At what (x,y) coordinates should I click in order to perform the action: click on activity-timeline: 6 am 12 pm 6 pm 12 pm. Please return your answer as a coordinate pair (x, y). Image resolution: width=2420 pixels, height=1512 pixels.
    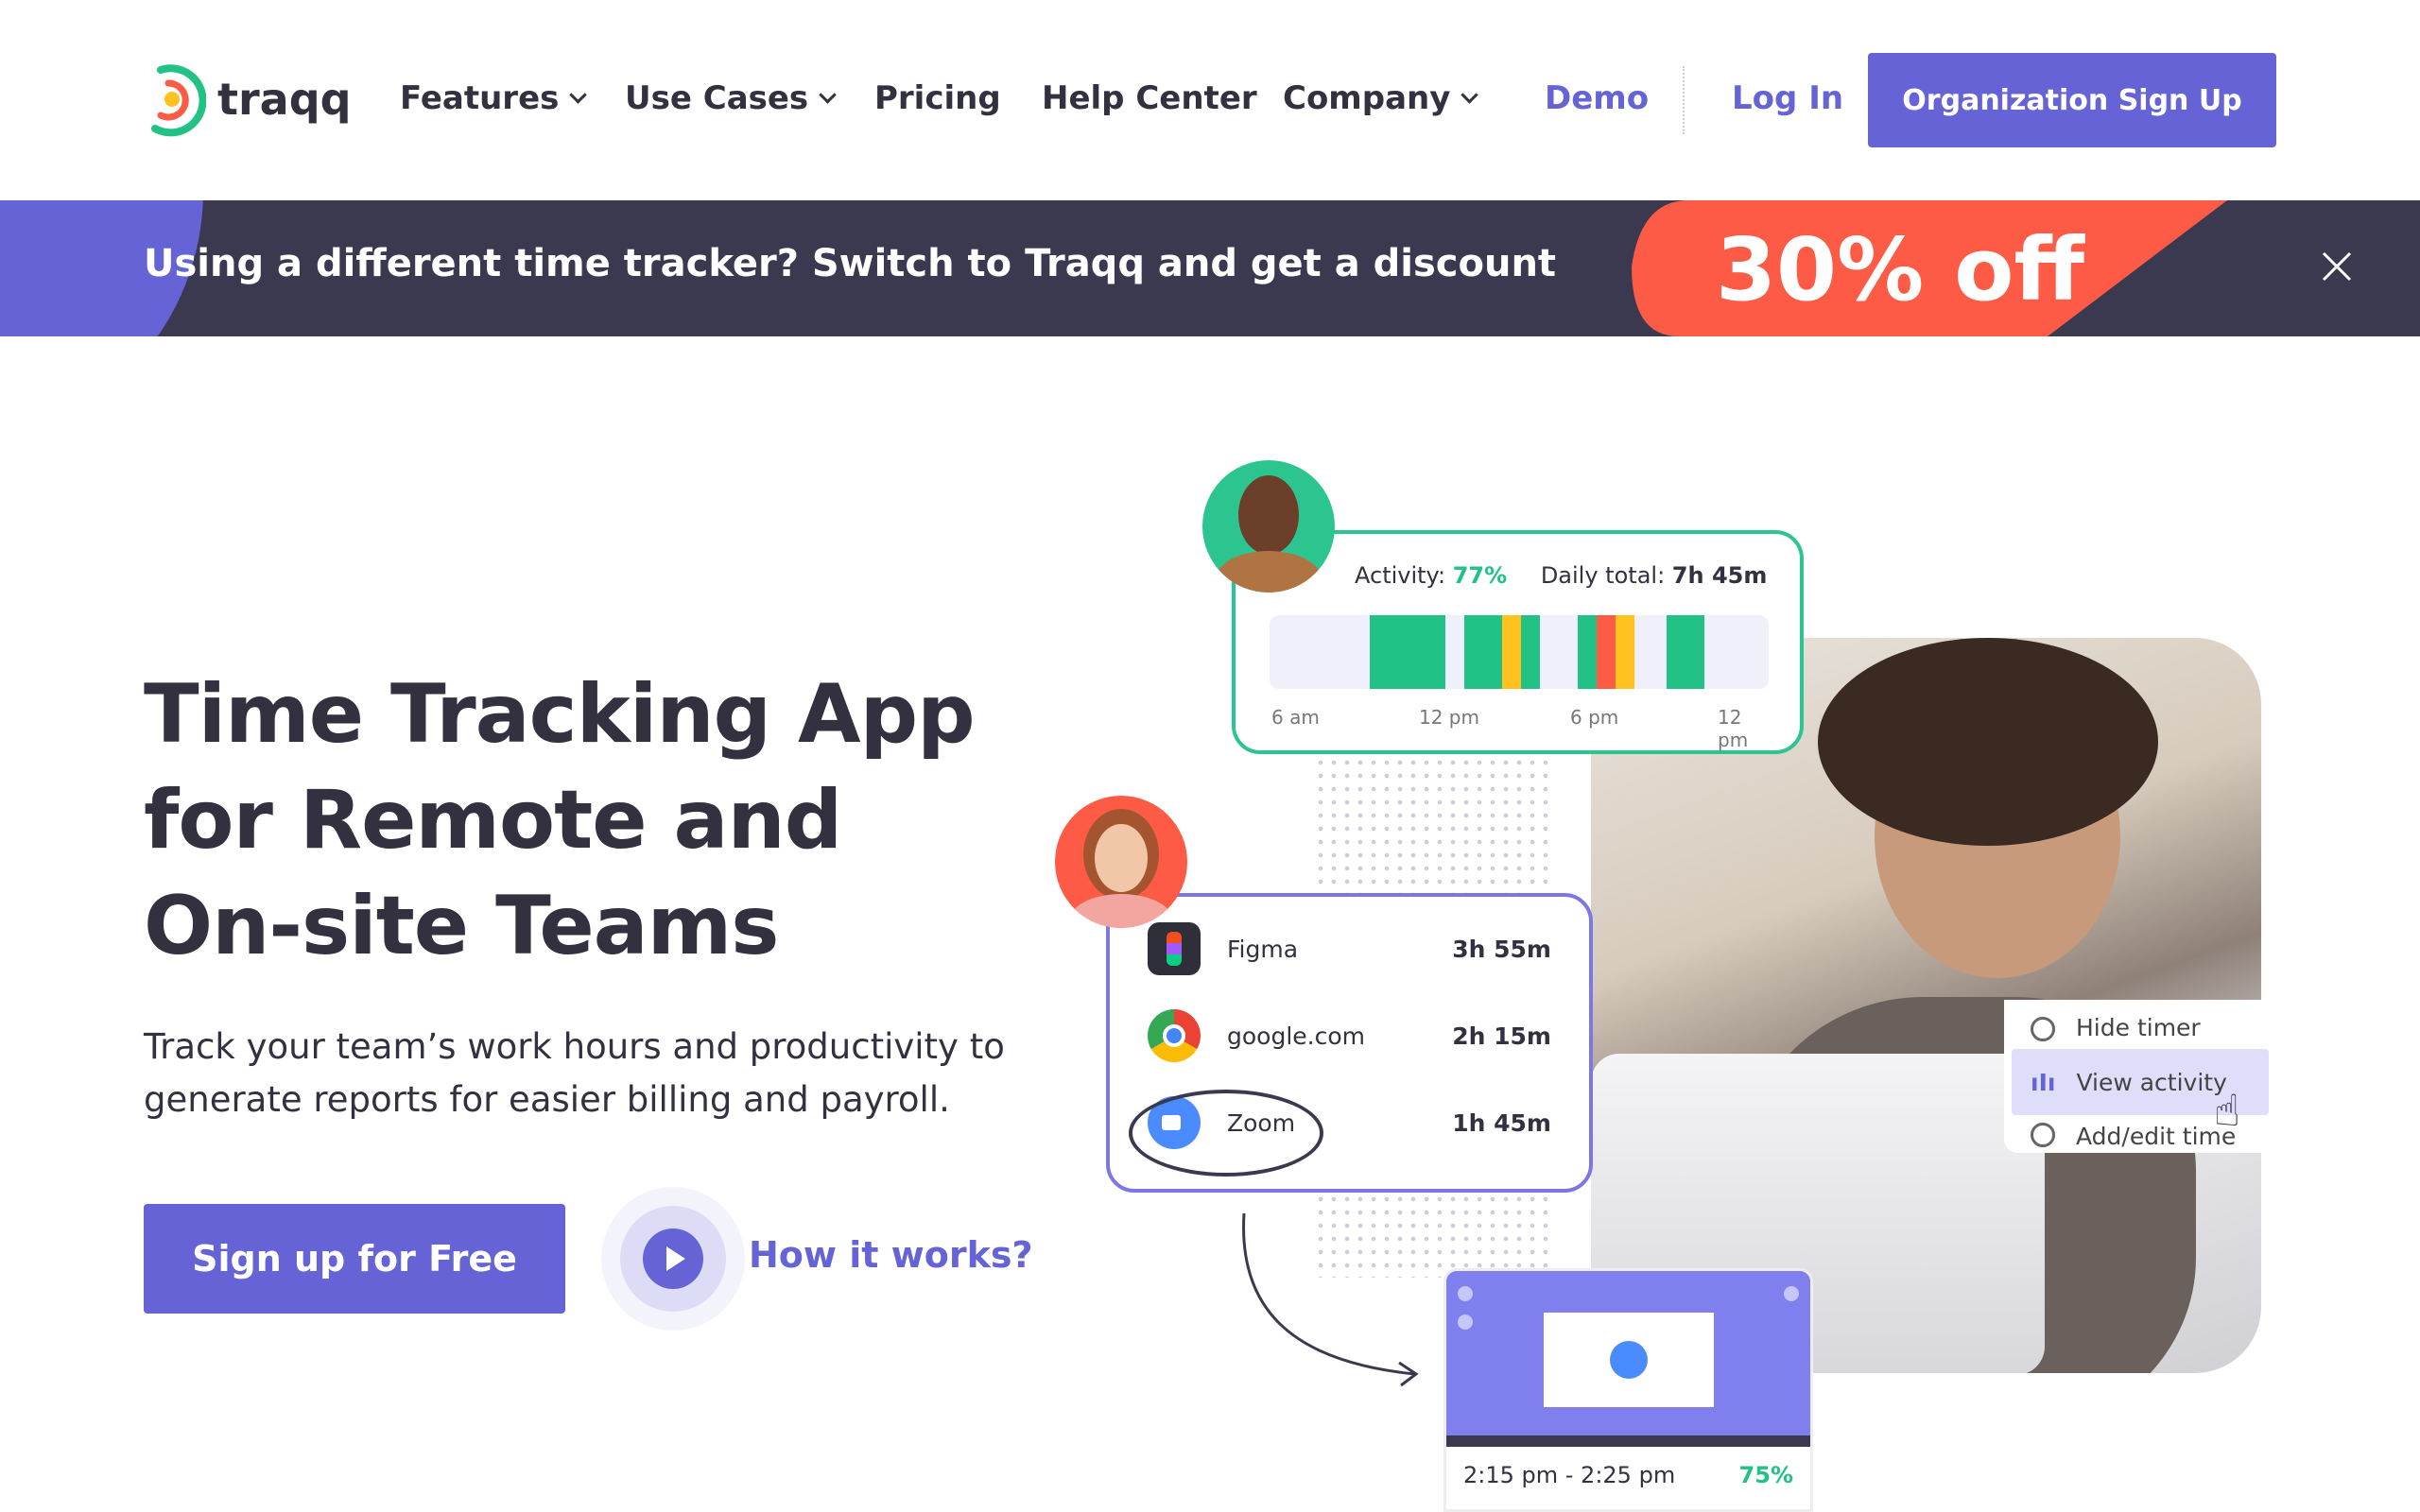
    Looking at the image, I should click on (1519, 683).